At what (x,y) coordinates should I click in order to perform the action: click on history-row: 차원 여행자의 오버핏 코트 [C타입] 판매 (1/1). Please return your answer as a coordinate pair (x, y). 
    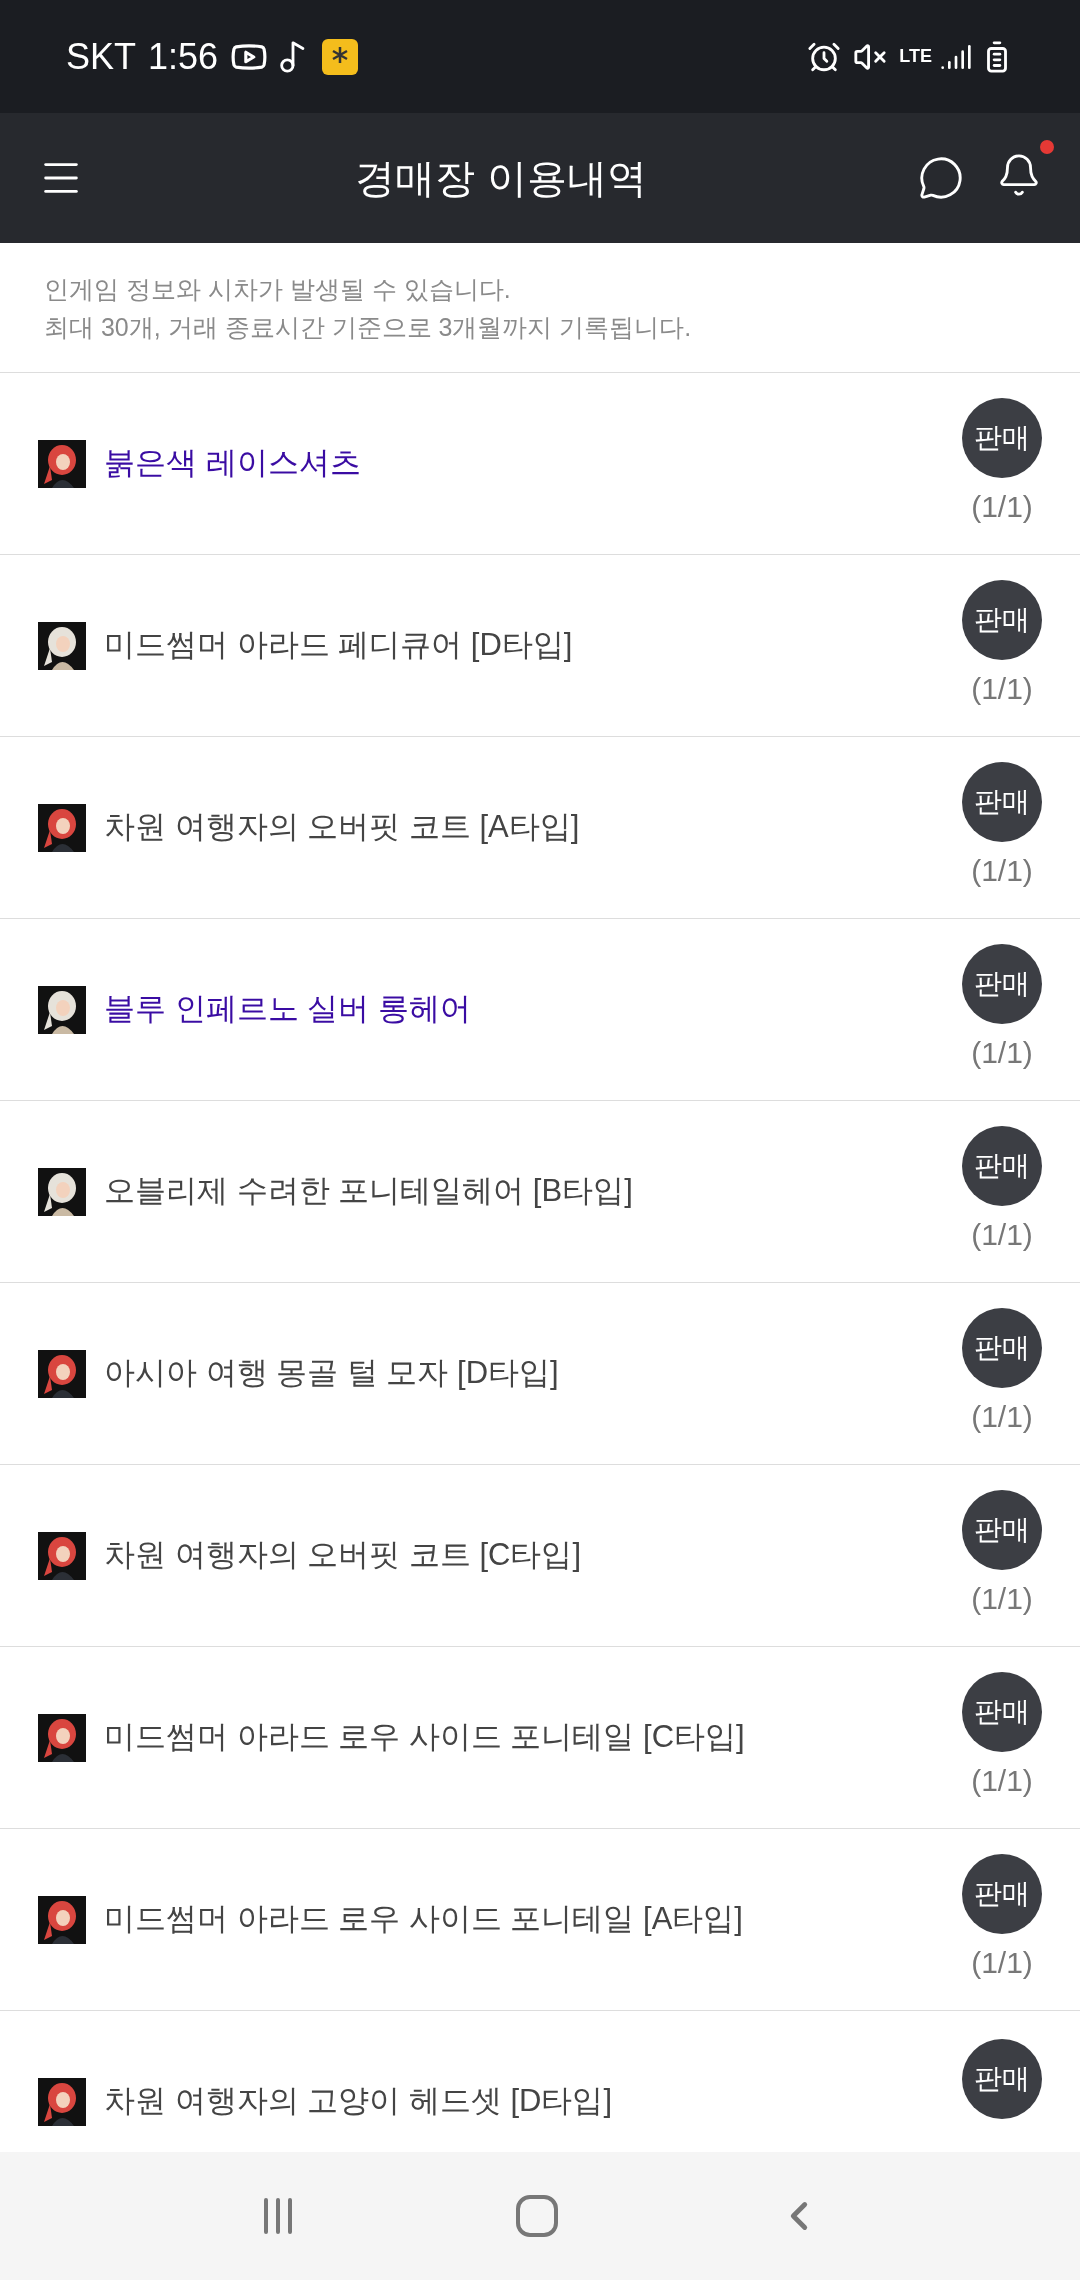
    Looking at the image, I should click on (540, 1556).